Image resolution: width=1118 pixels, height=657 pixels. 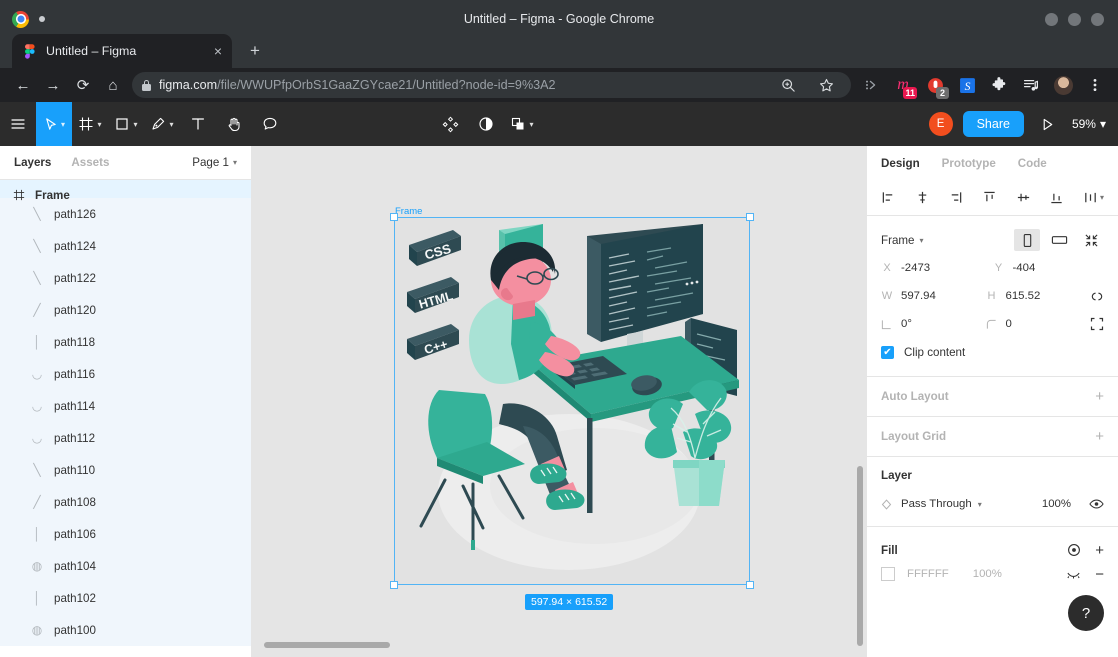 I want to click on red-extension-icon: 2, so click(x=935, y=85).